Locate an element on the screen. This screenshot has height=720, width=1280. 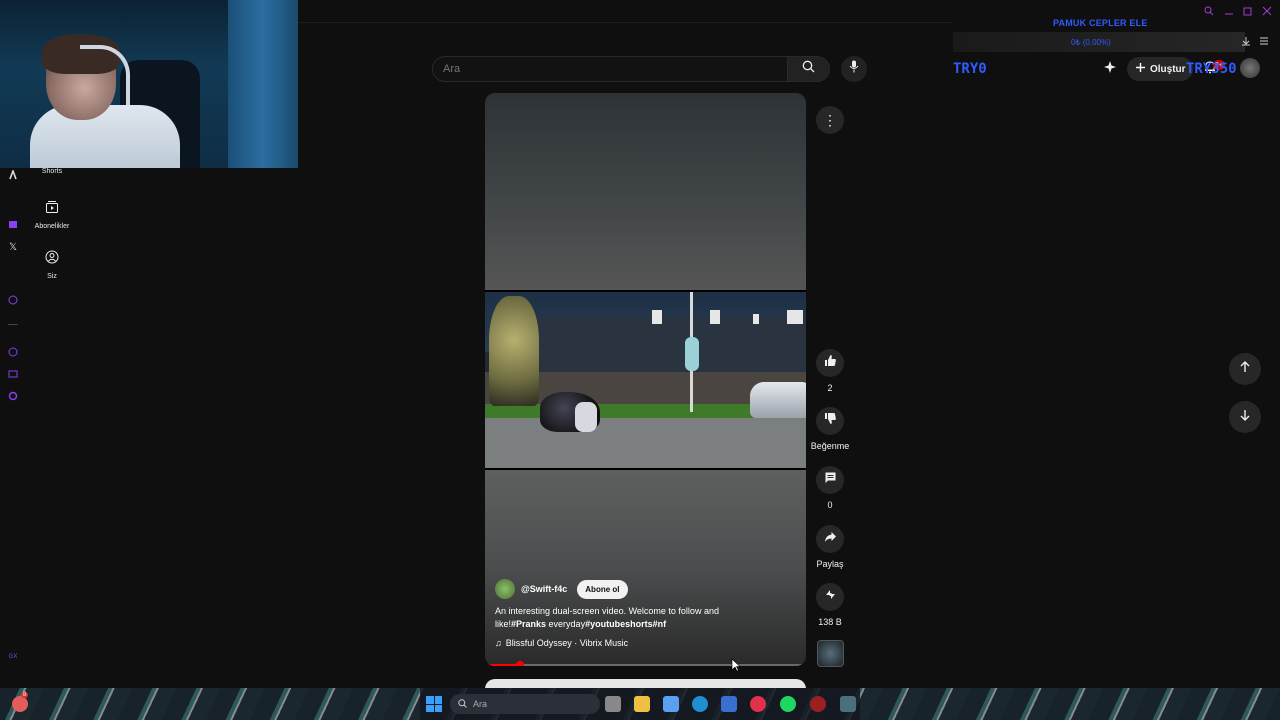
thumbs-up-icon is located at coordinates (830, 363).